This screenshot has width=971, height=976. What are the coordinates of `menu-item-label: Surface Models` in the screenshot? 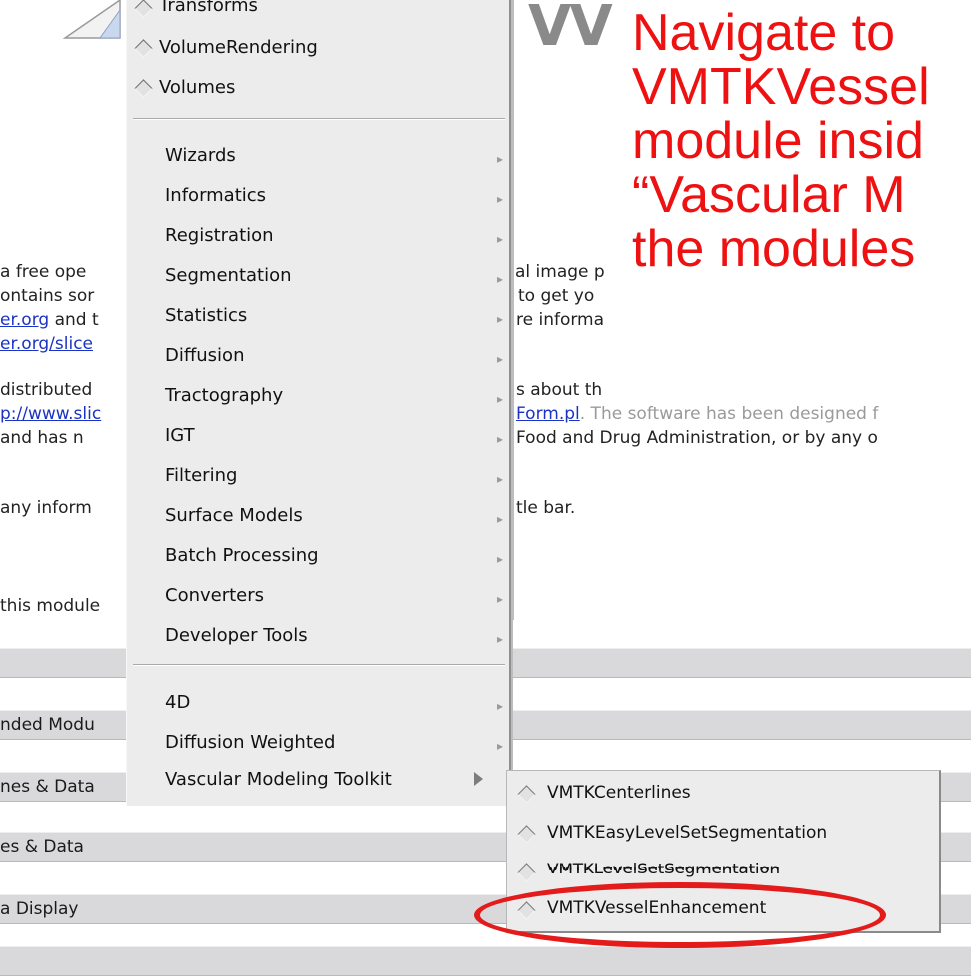 It's located at (234, 515).